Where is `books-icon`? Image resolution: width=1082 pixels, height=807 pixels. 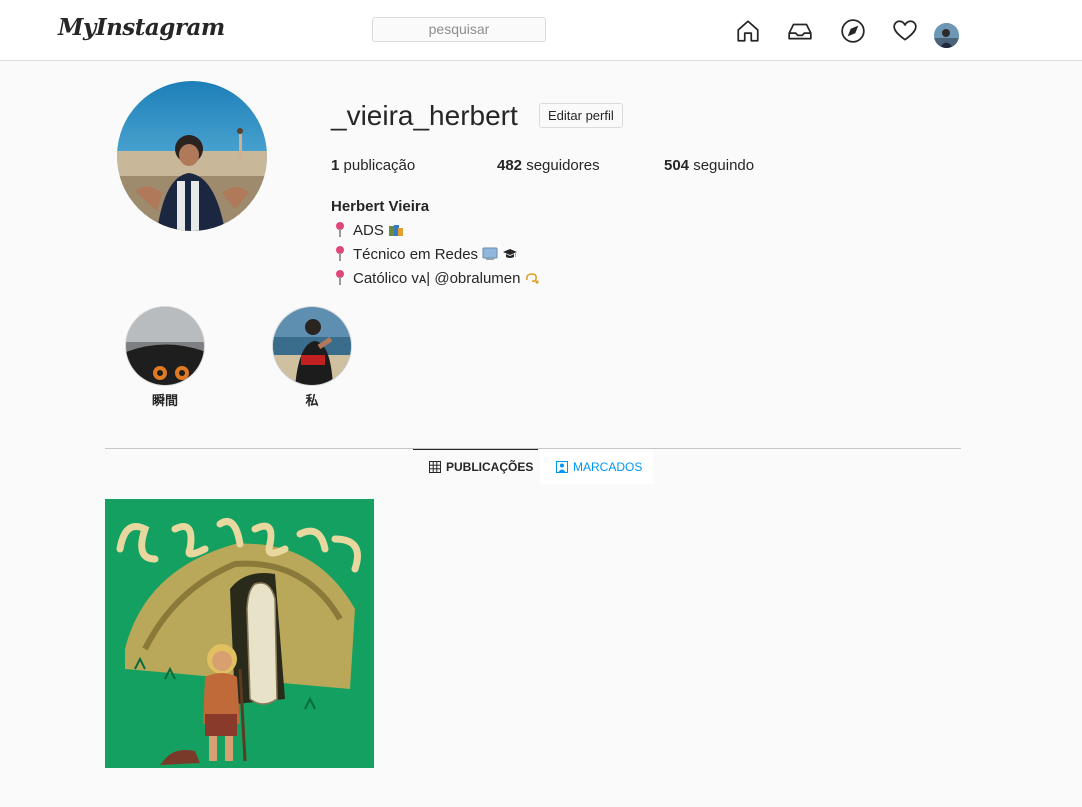
books-icon is located at coordinates (395, 230).